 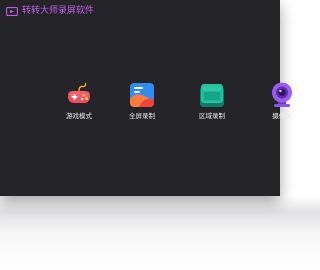 What do you see at coordinates (12, 11) in the screenshot?
I see `app-logo-icon` at bounding box center [12, 11].